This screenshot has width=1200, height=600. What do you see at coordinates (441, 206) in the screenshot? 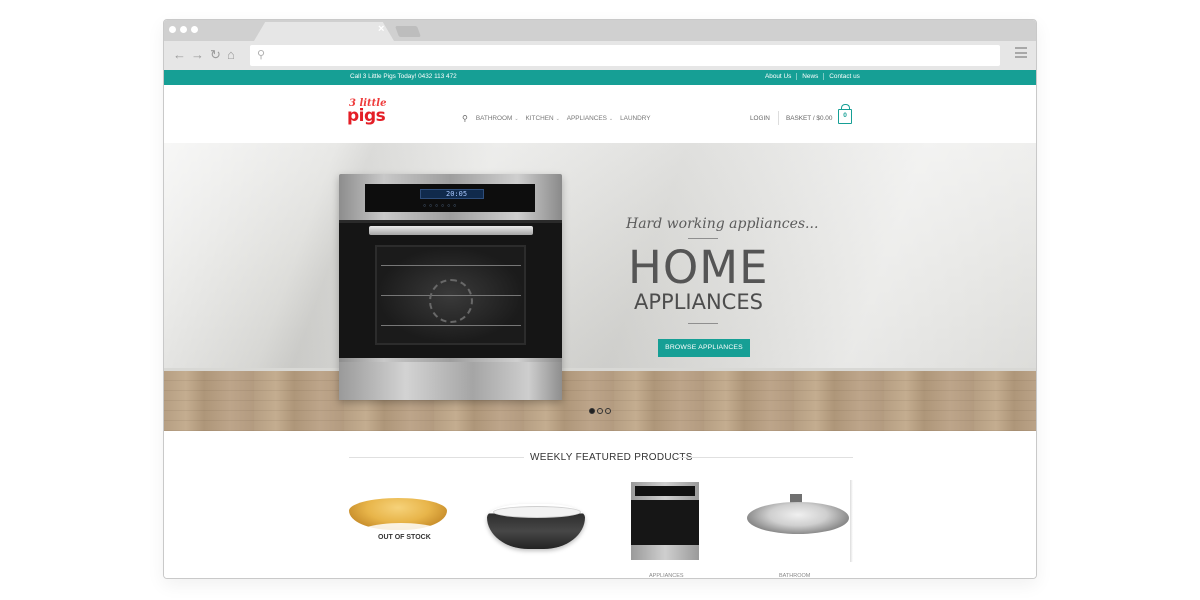
I see `oven-buttons: ○○○○○○` at bounding box center [441, 206].